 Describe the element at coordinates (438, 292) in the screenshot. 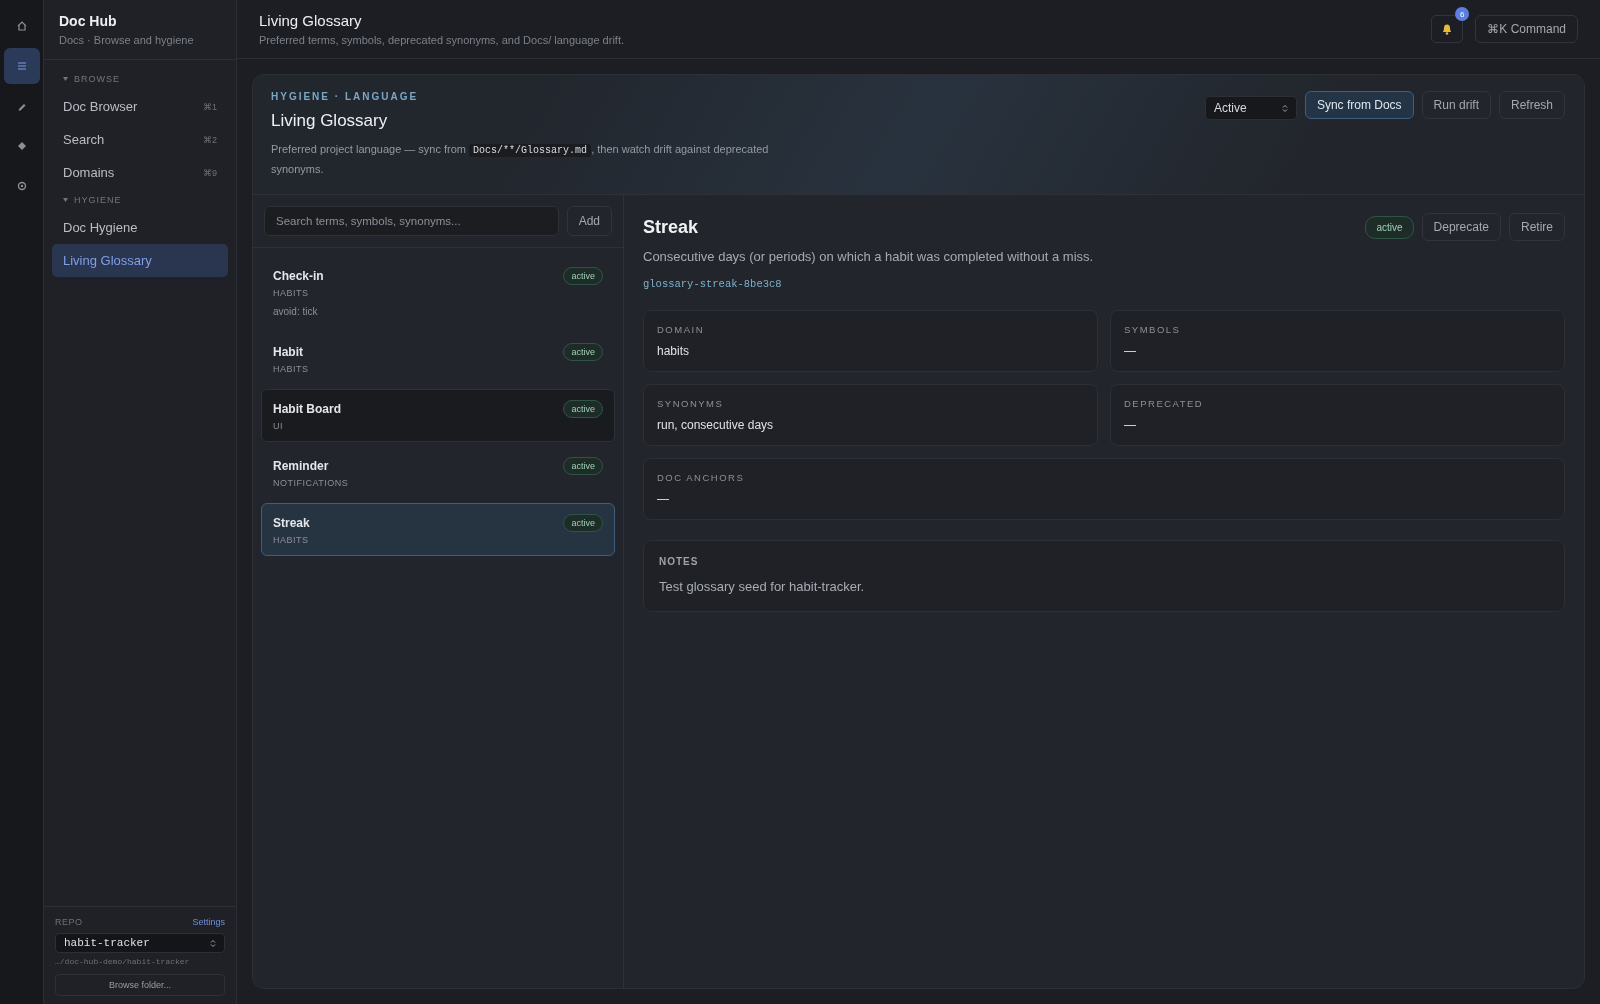

I see `term-item: Check-in active HABITS avoid: tick` at that location.